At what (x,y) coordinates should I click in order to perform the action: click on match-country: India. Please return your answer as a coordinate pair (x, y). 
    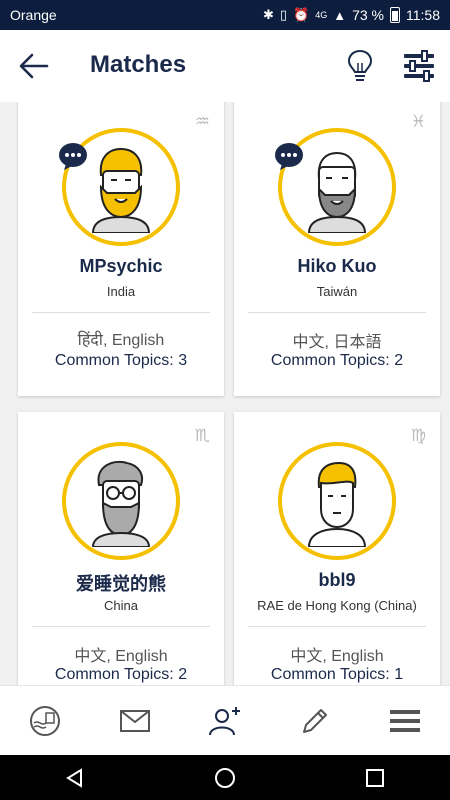
    Looking at the image, I should click on (121, 291).